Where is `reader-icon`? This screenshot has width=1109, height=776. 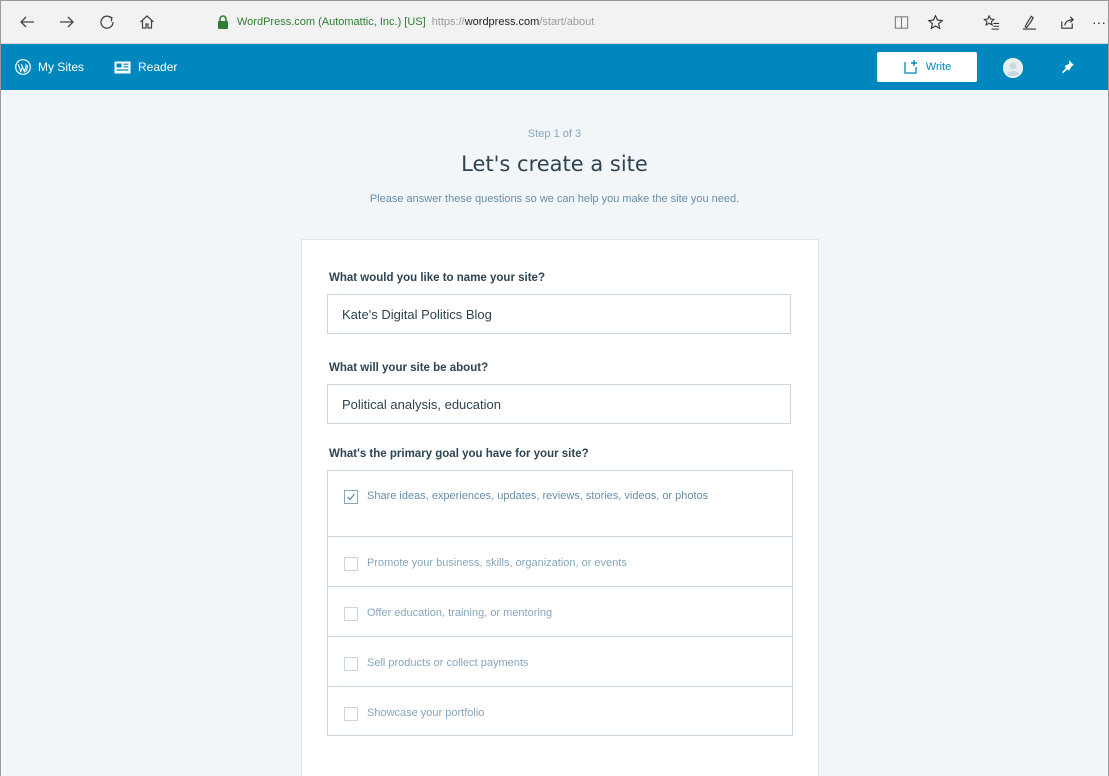
reader-icon is located at coordinates (122, 67).